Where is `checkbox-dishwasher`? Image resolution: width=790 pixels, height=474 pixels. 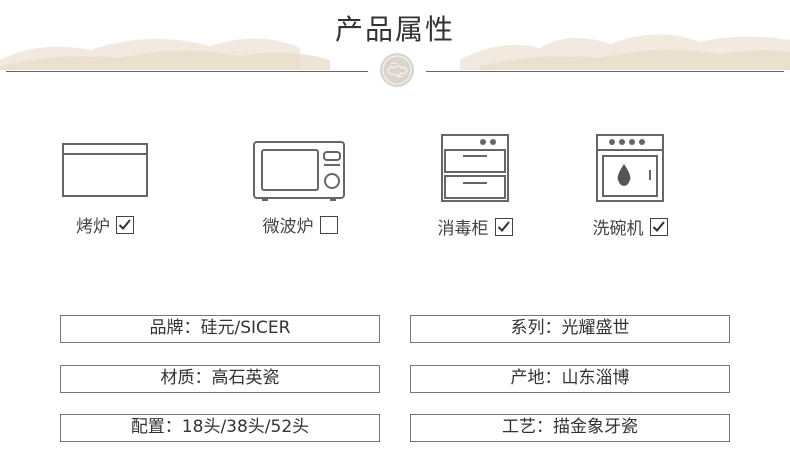 checkbox-dishwasher is located at coordinates (658, 226).